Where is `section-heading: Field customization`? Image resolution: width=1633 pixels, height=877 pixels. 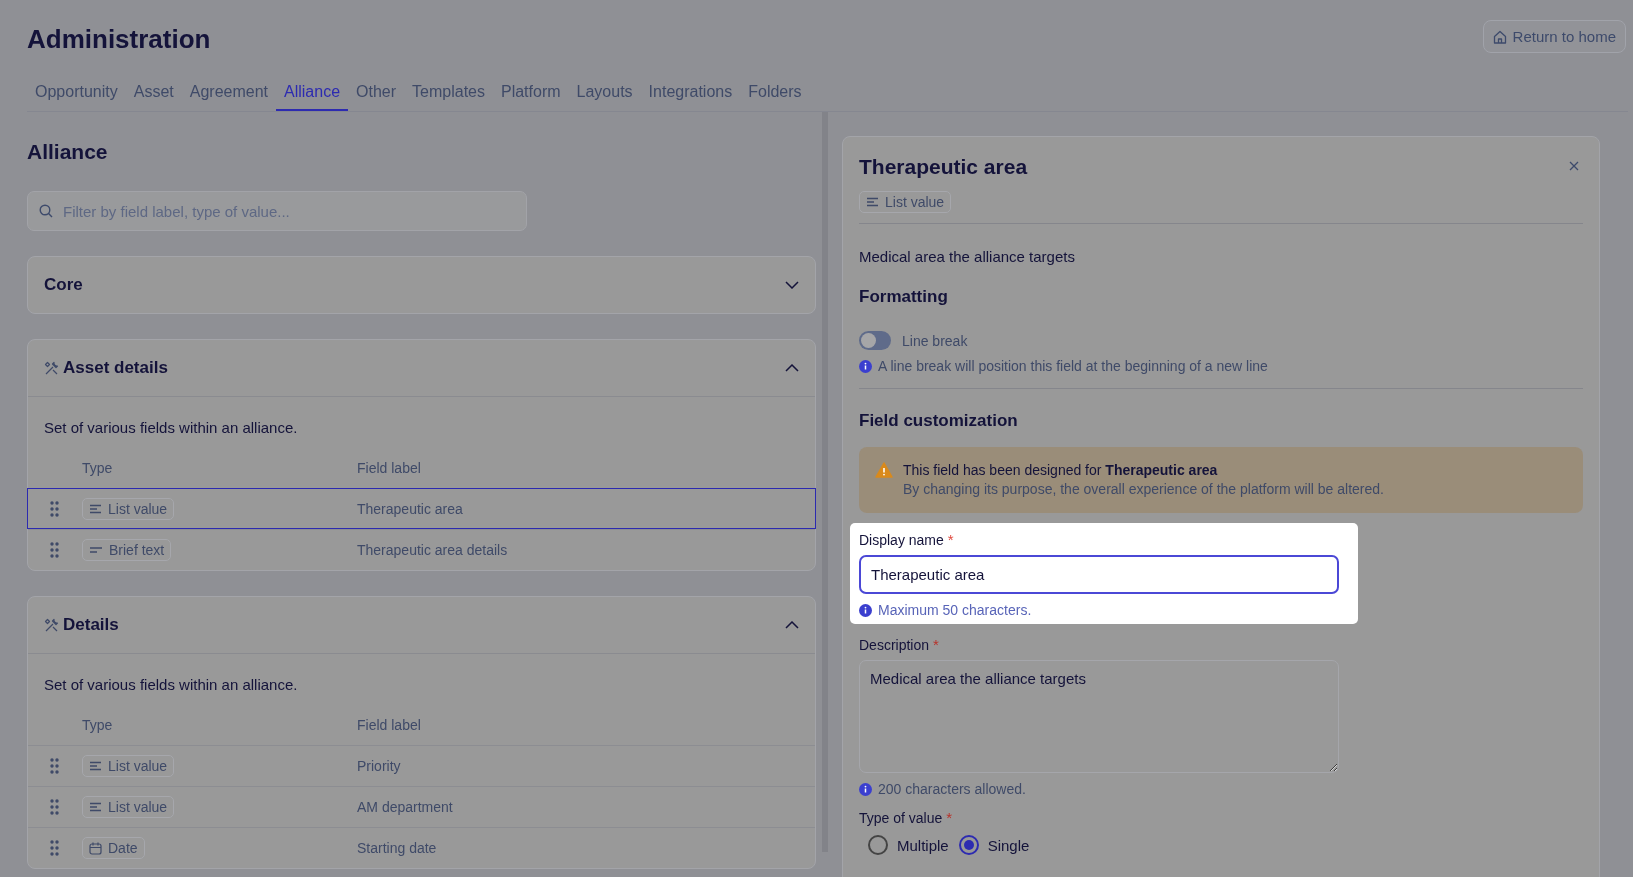
section-heading: Field customization is located at coordinates (939, 421).